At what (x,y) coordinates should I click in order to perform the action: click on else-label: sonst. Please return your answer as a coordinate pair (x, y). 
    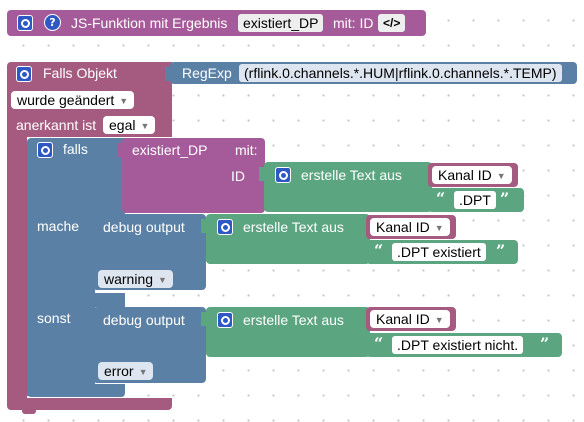
    Looking at the image, I should click on (54, 318).